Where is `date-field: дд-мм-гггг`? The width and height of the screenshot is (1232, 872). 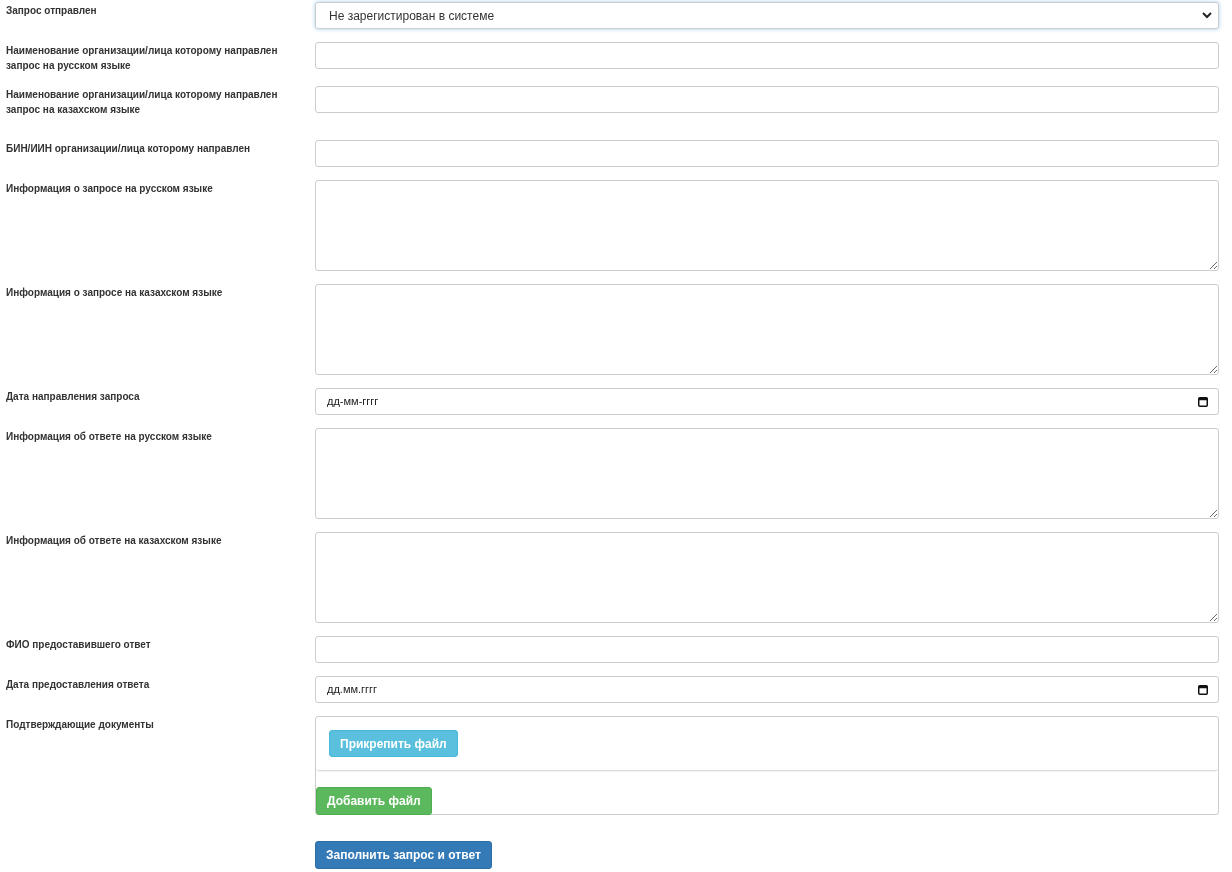
date-field: дд-мм-гггг is located at coordinates (767, 401).